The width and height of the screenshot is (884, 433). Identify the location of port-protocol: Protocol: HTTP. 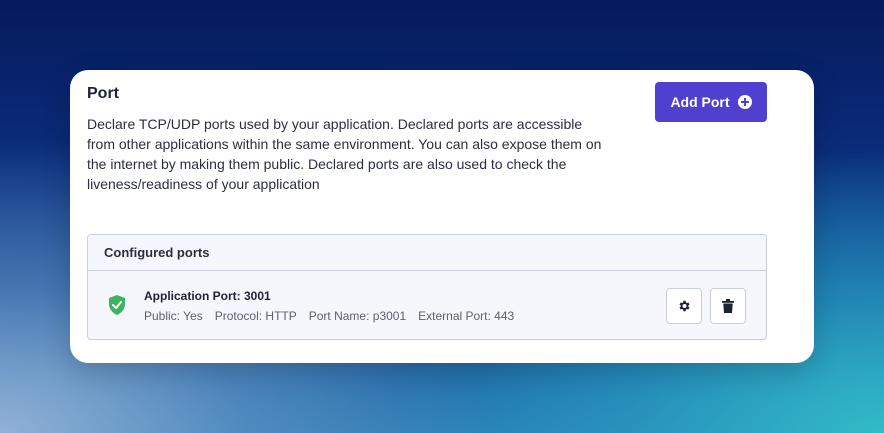
(255, 316).